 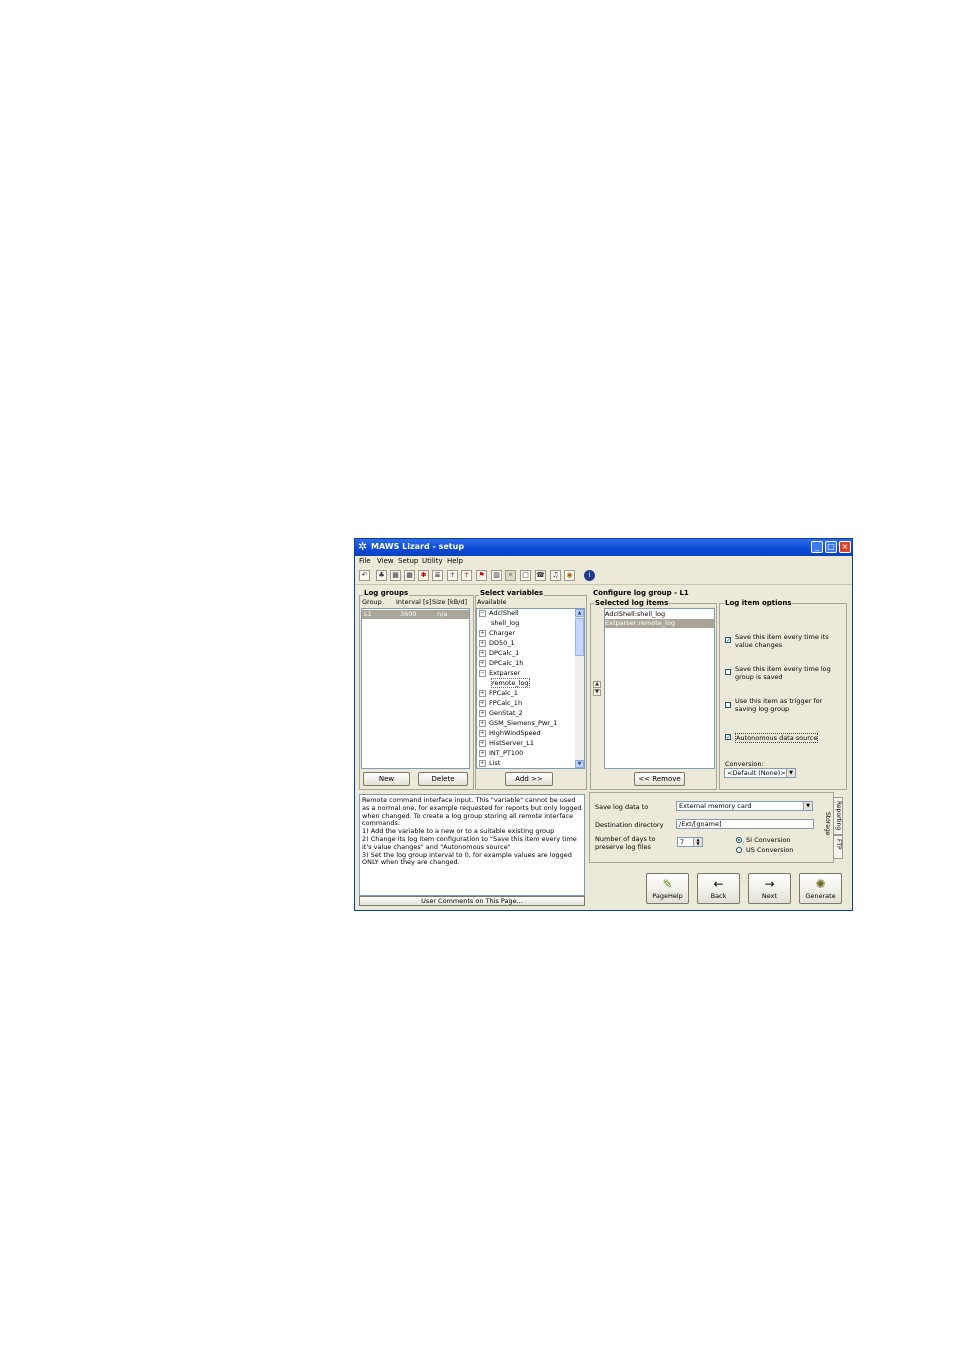 What do you see at coordinates (525, 575) in the screenshot?
I see `page-icon: □` at bounding box center [525, 575].